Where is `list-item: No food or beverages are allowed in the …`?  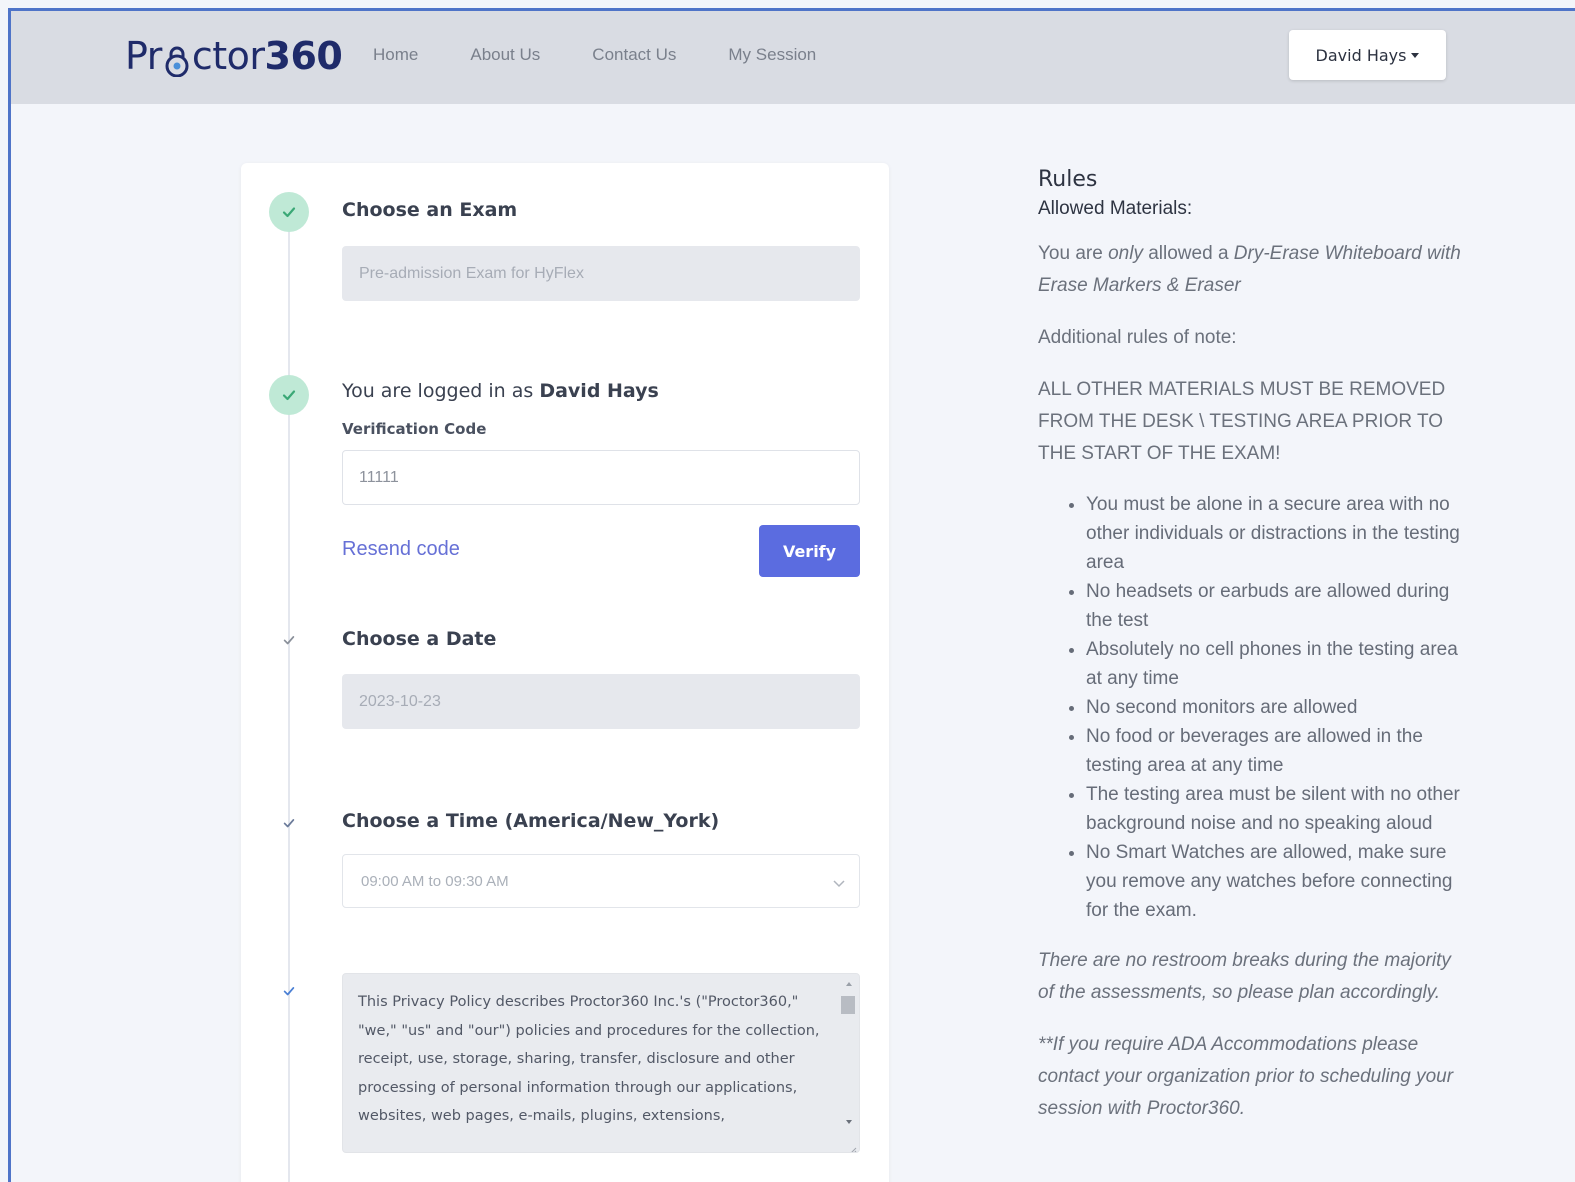
list-item: No food or beverages are allowed in the … is located at coordinates (1277, 751).